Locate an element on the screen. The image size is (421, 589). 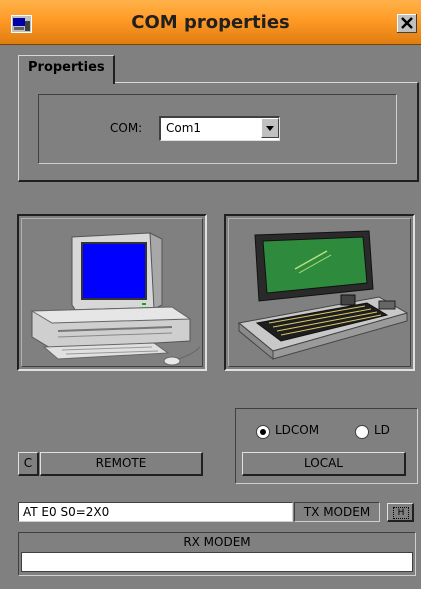
ld-label: LD is located at coordinates (382, 430).